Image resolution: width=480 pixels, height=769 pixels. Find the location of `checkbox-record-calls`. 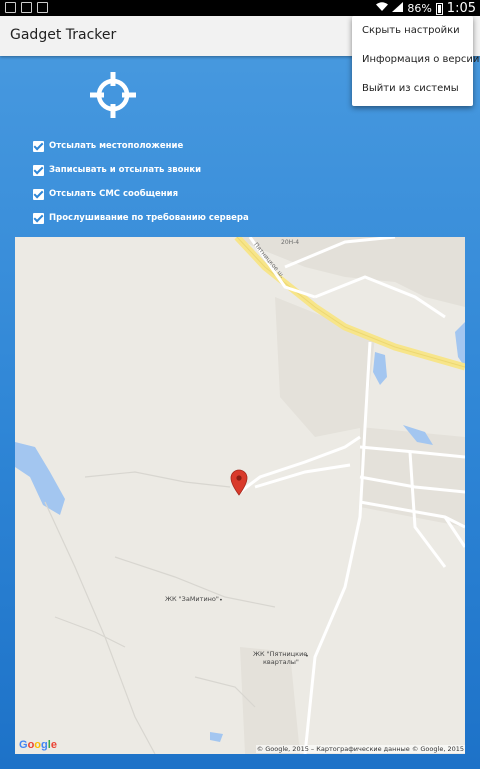

checkbox-record-calls is located at coordinates (38, 170).